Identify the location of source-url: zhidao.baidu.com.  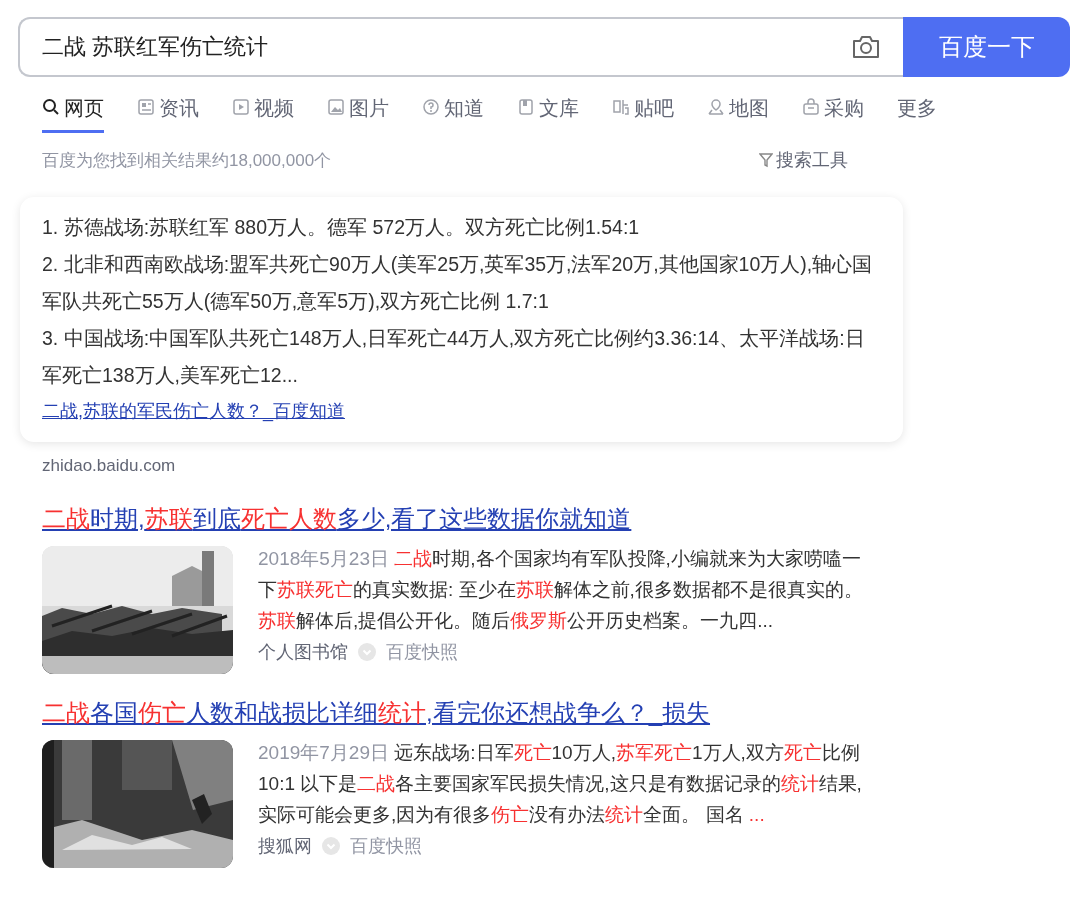
(109, 466).